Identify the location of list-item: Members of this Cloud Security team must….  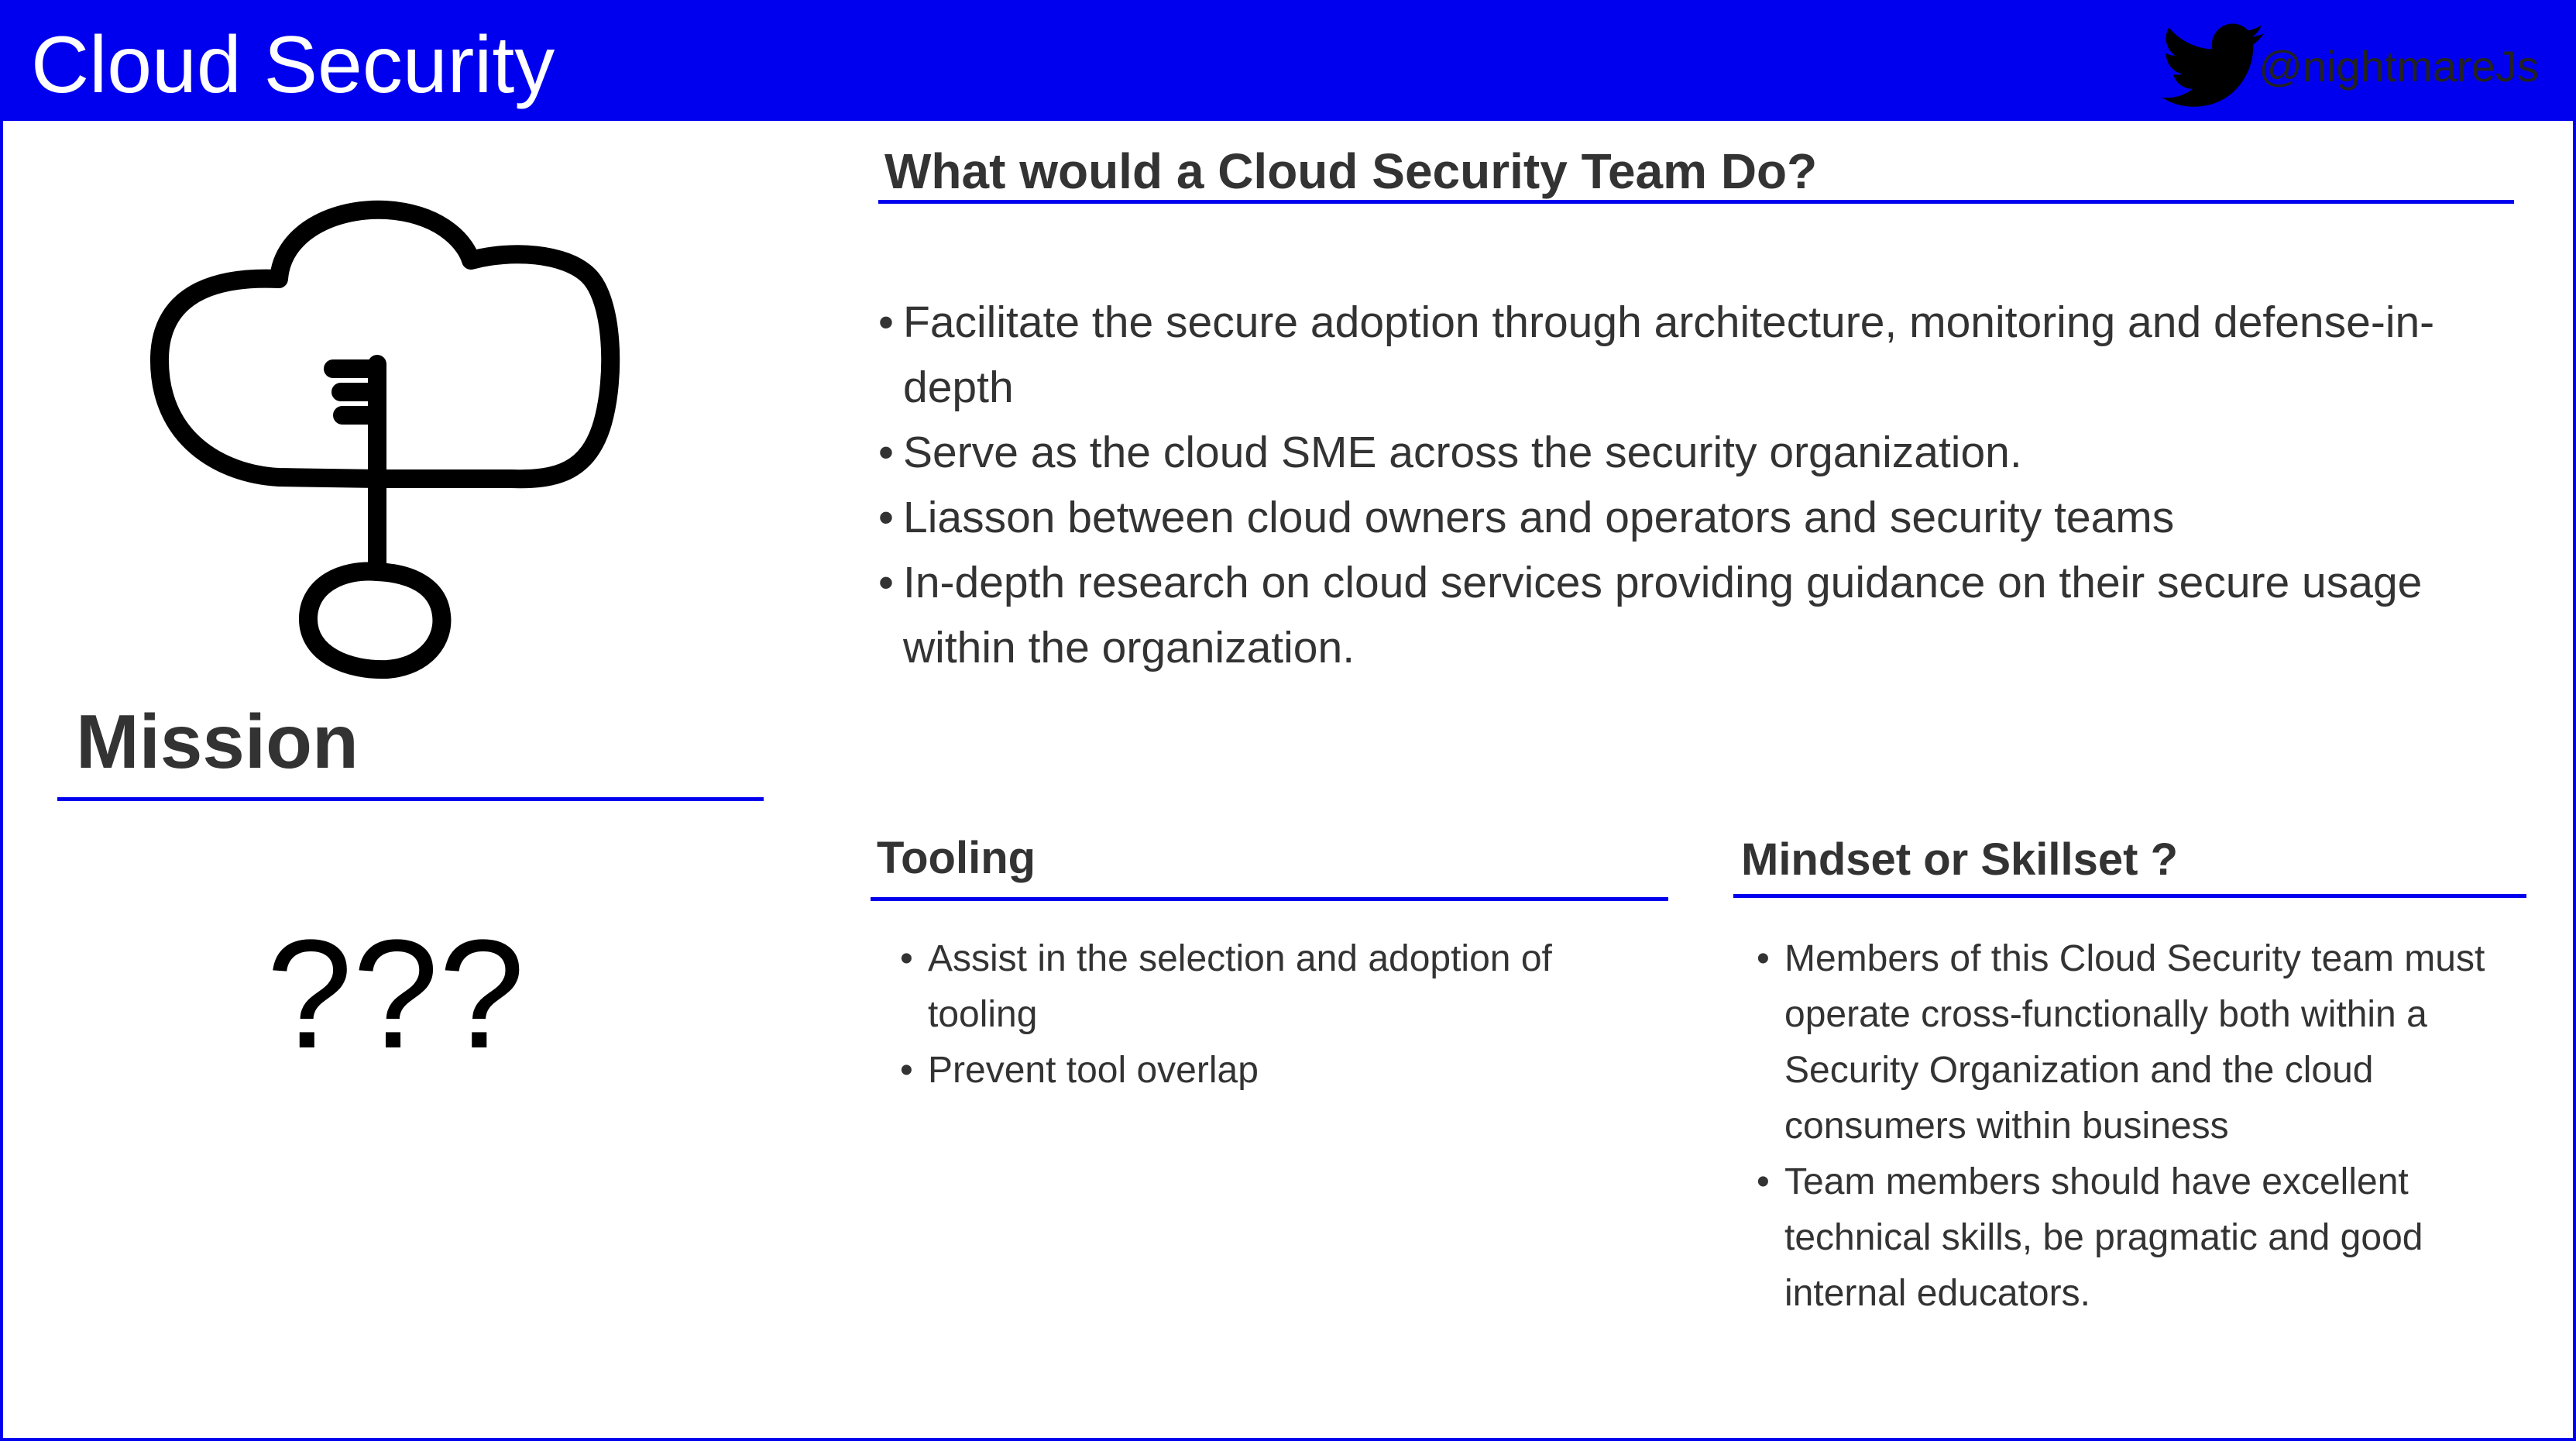
(2144, 1043).